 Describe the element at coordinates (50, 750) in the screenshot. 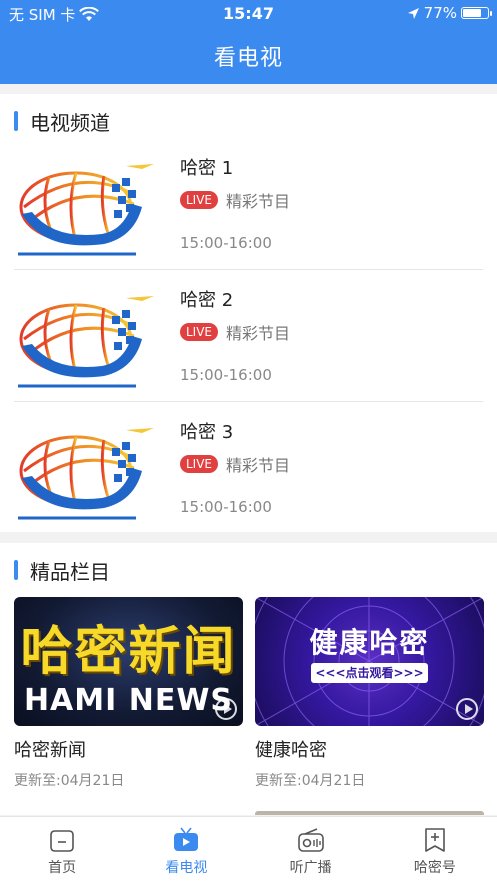

I see `card-title: 哈密新闻` at that location.